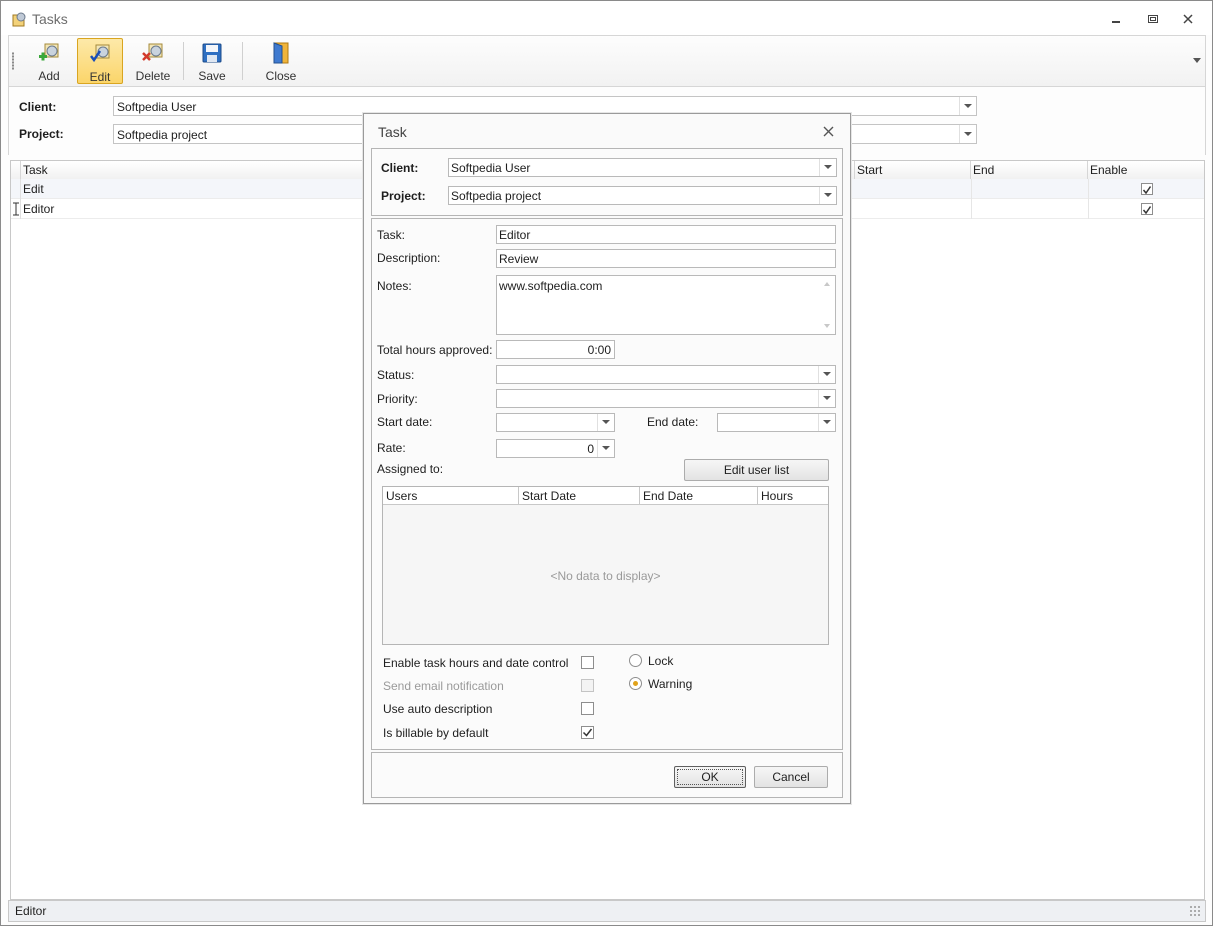 The width and height of the screenshot is (1213, 926). Describe the element at coordinates (491, 168) in the screenshot. I see `dialog-client-value: Softpedia User` at that location.